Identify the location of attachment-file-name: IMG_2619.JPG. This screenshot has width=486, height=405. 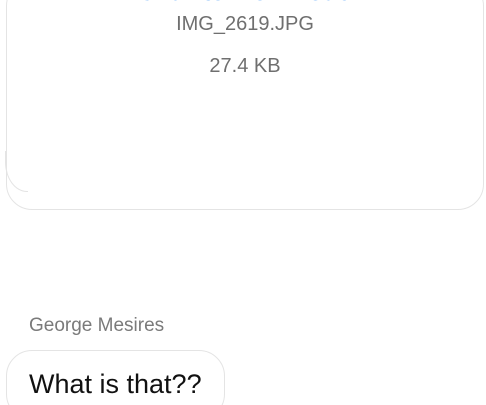
(245, 24).